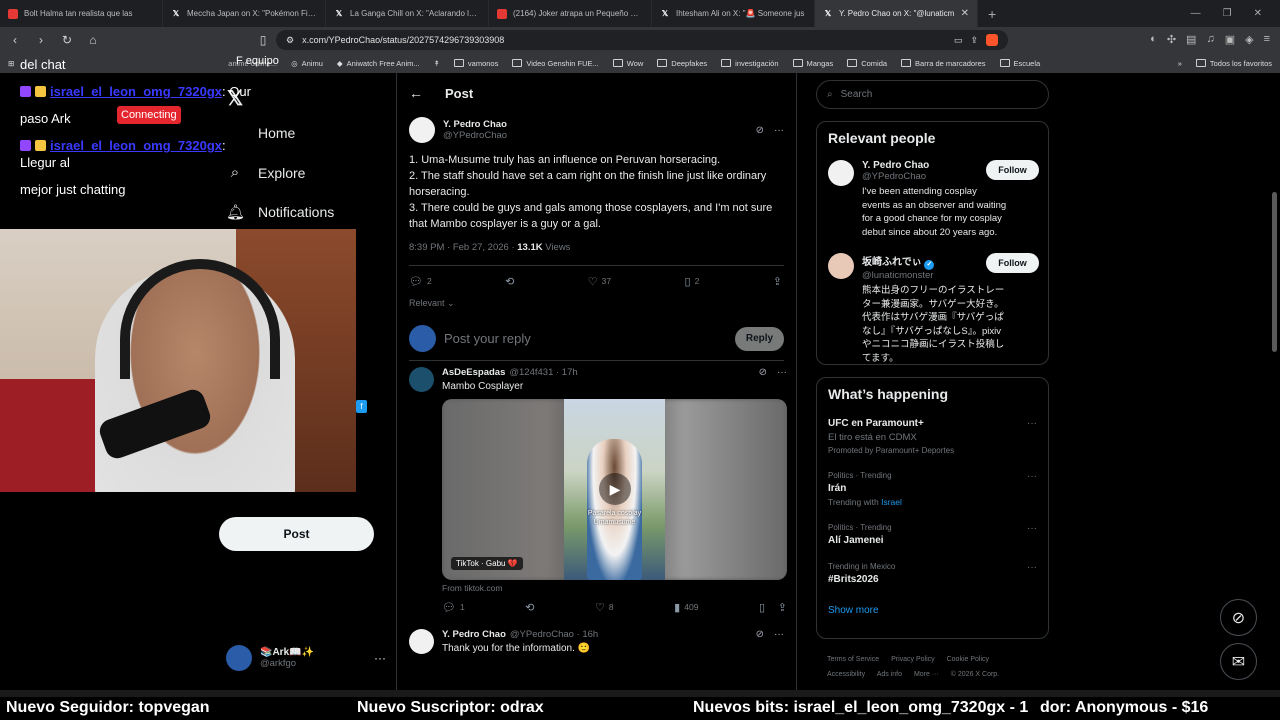  I want to click on all-bookmarks-folder: Todos los favoritos, so click(1233, 63).